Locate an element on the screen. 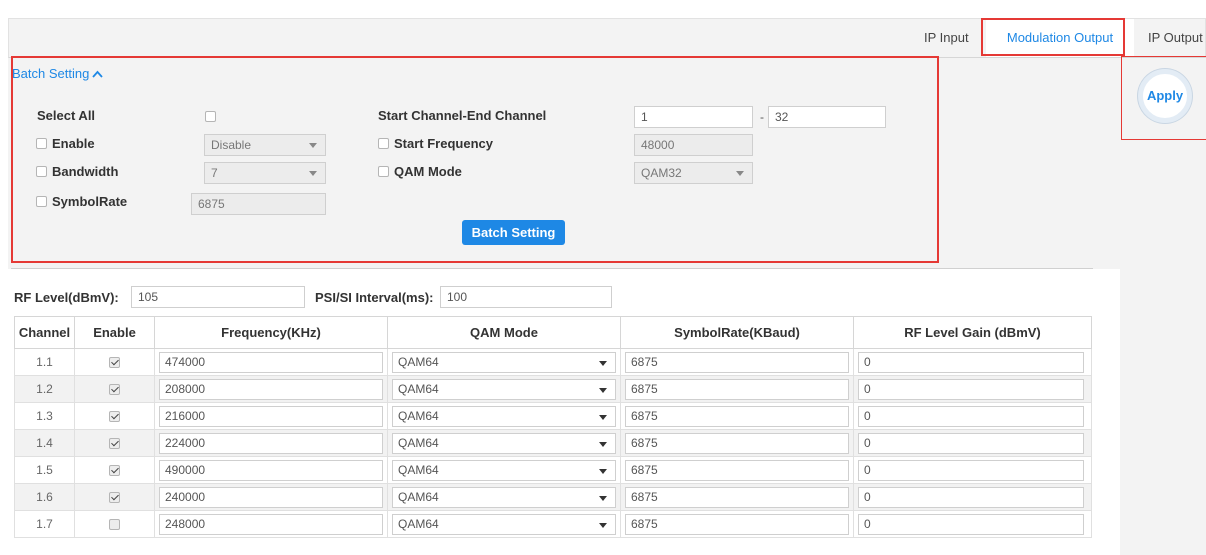  frequency-input: 248000 is located at coordinates (271, 524).